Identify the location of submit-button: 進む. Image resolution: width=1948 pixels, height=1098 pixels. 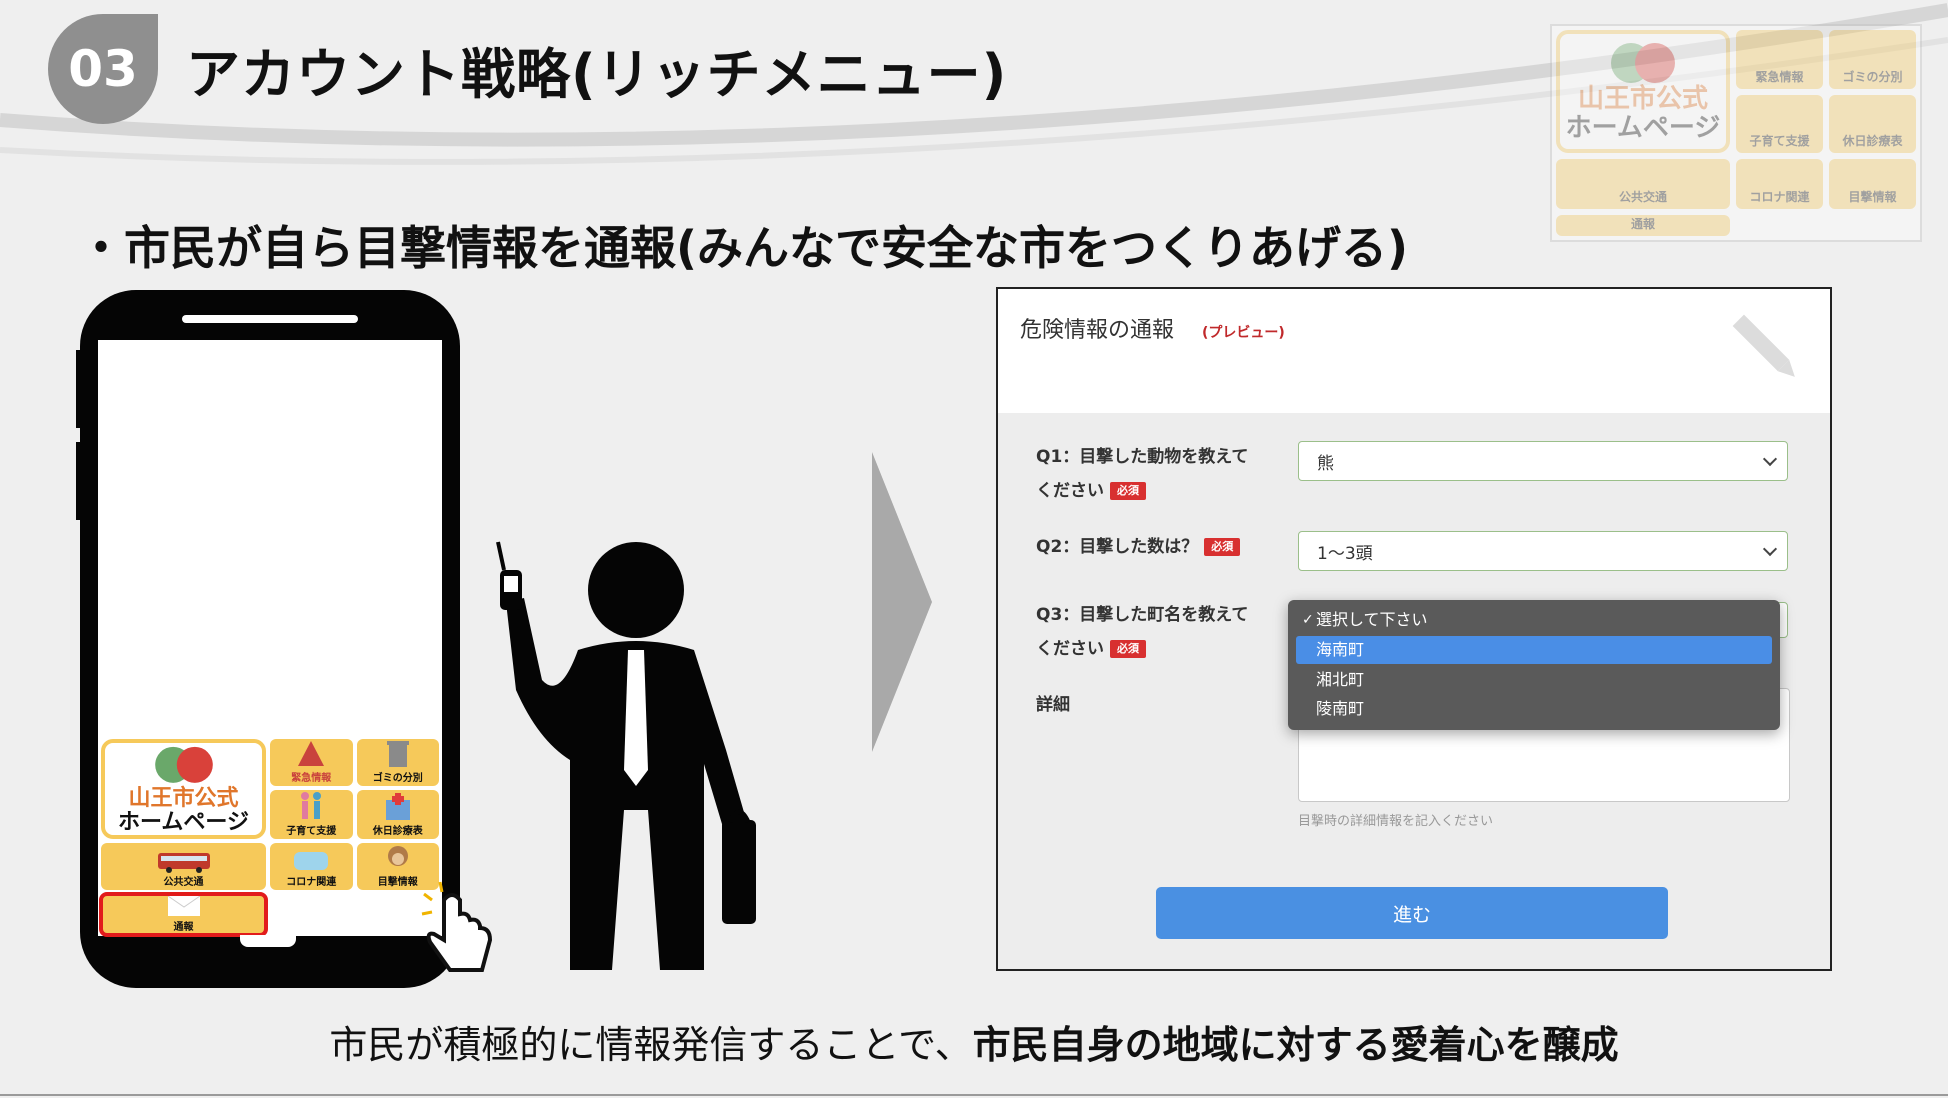
(1412, 913).